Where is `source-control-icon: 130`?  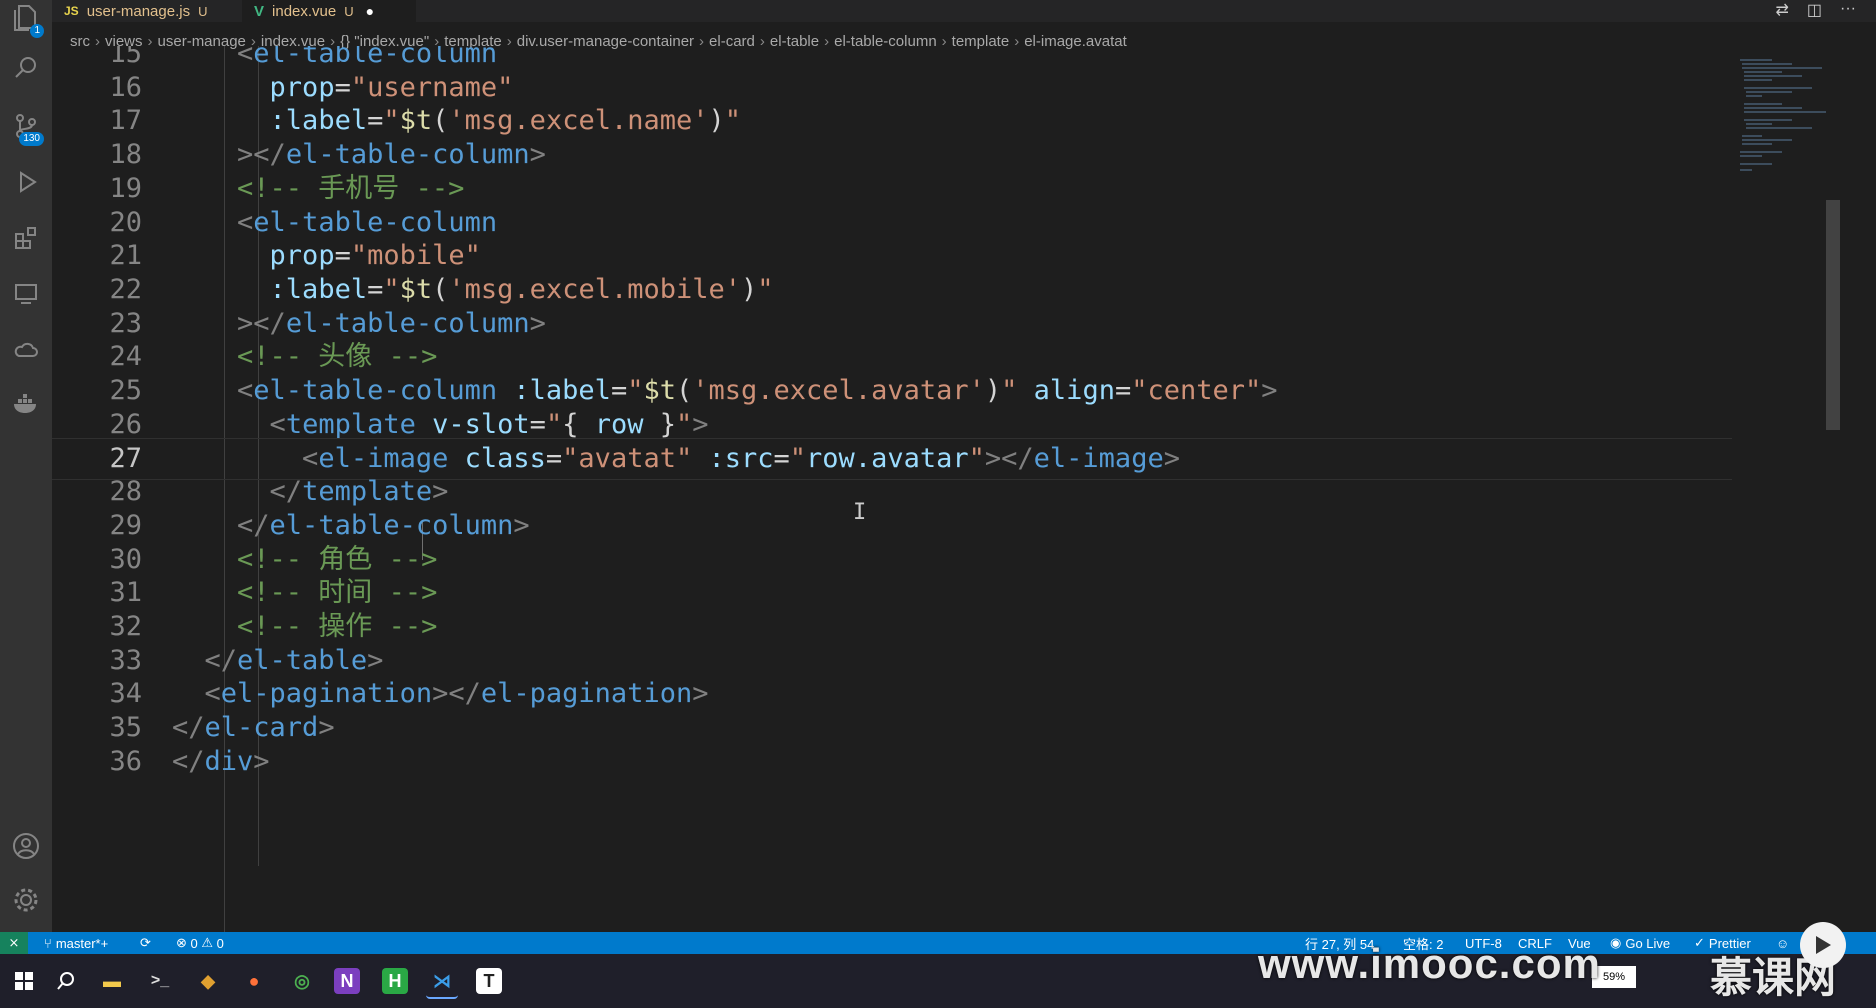
source-control-icon: 130 is located at coordinates (27, 128).